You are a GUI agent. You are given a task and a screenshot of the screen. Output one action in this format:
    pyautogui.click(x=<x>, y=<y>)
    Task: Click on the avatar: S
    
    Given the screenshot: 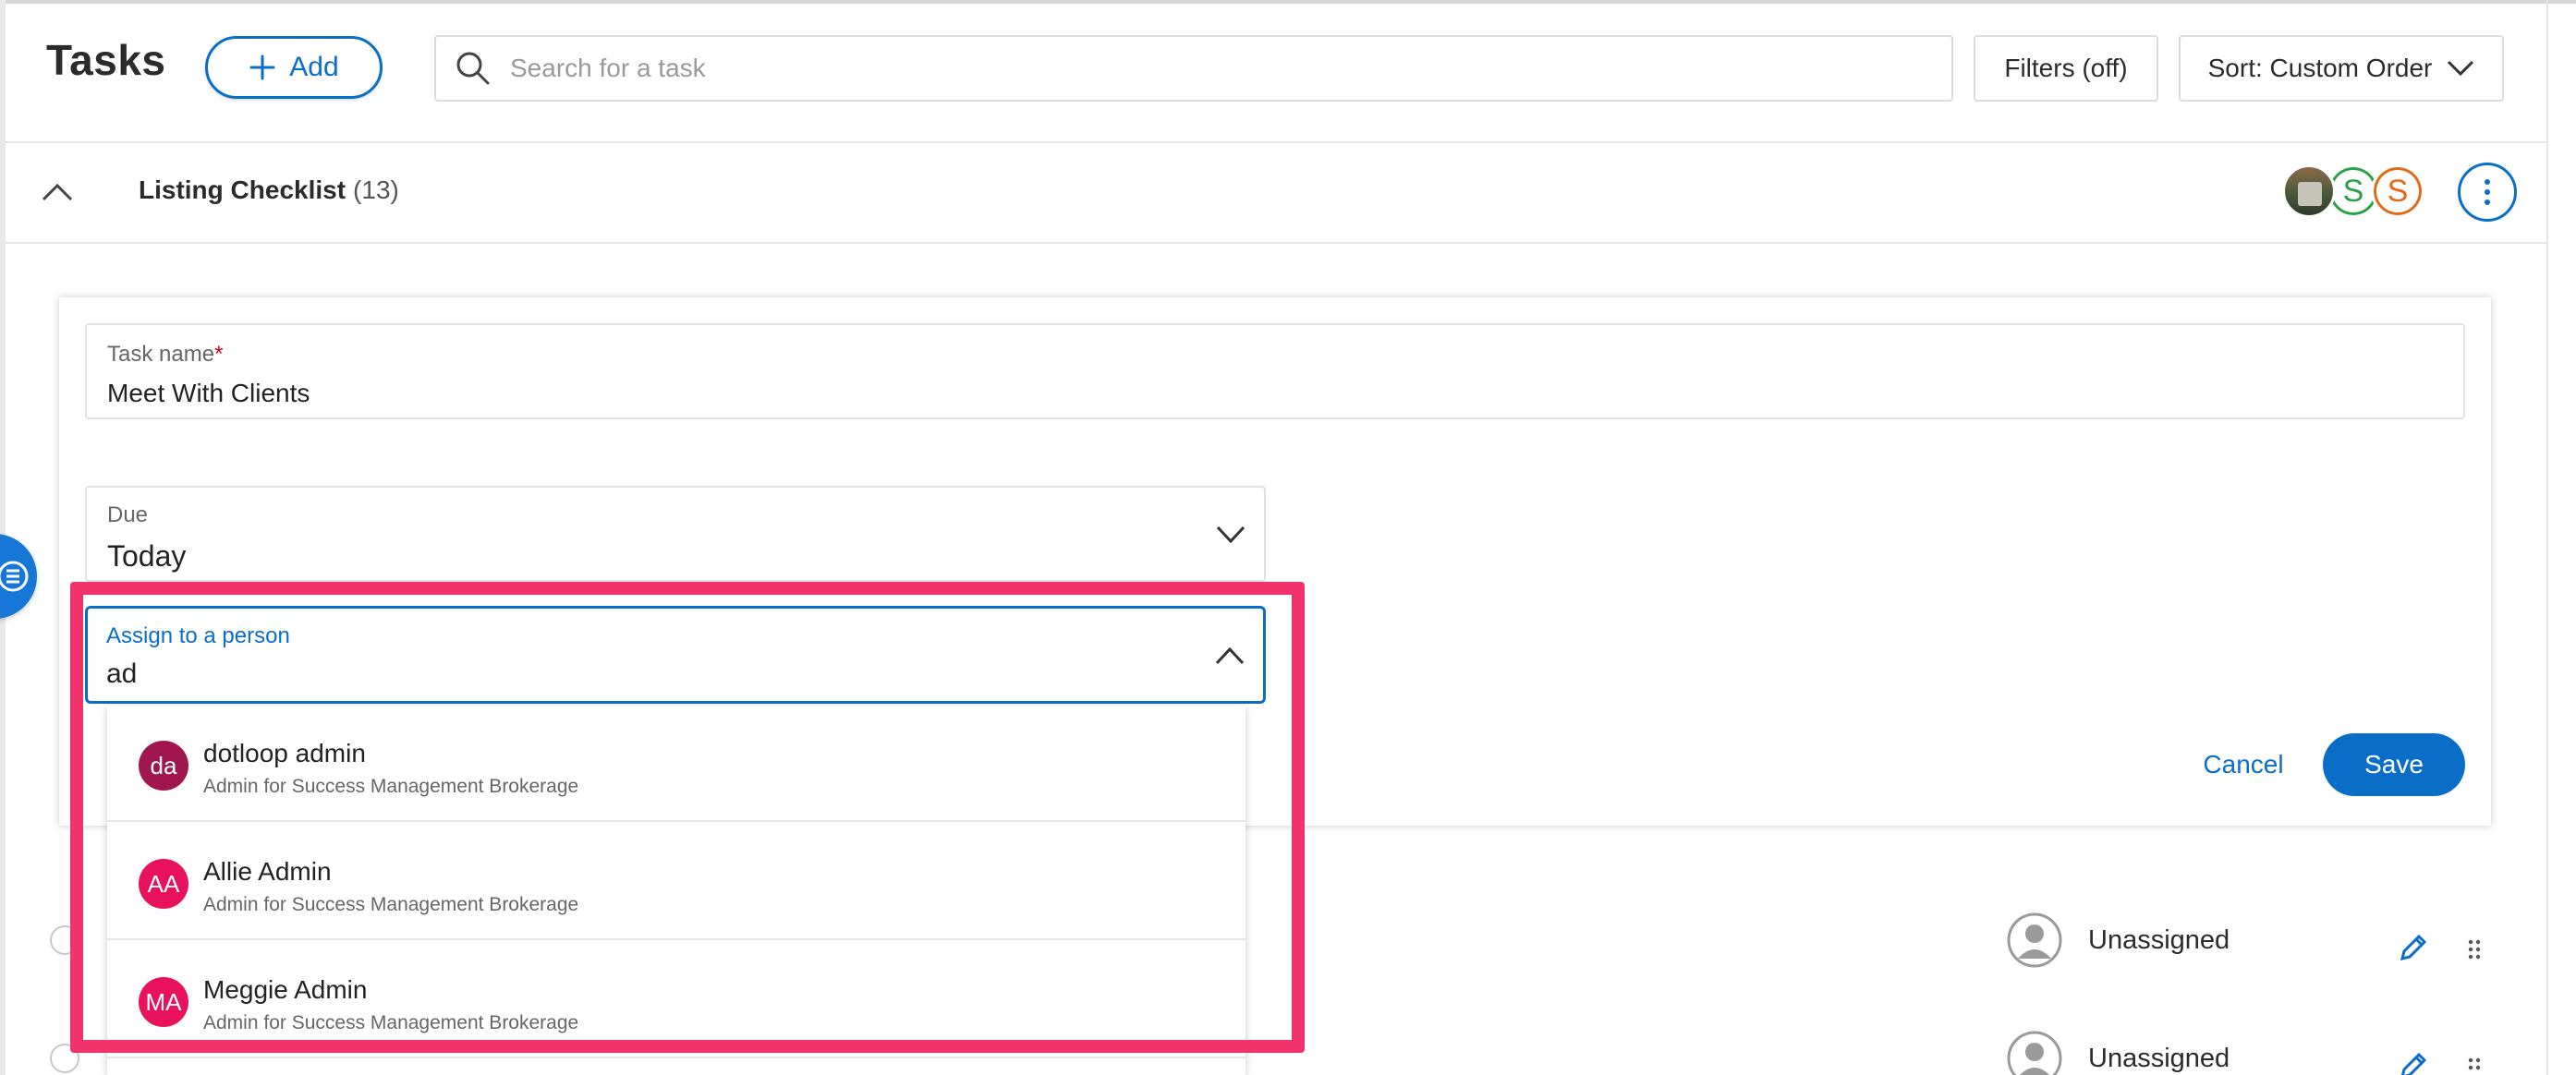 What is the action you would take?
    pyautogui.click(x=2397, y=191)
    